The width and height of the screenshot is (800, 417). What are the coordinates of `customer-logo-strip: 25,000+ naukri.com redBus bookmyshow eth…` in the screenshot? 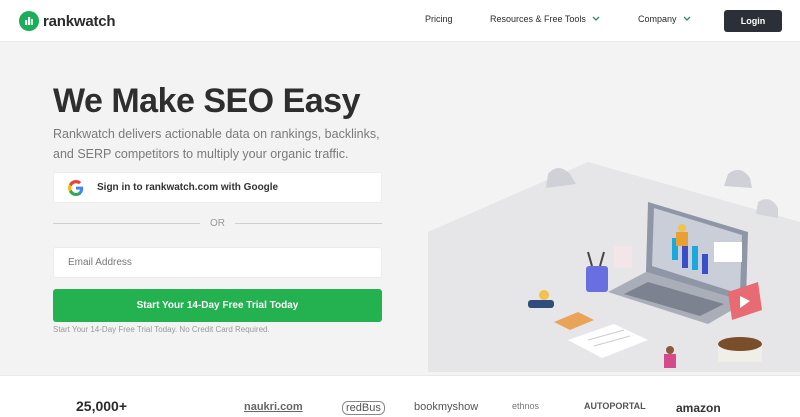 It's located at (400, 396).